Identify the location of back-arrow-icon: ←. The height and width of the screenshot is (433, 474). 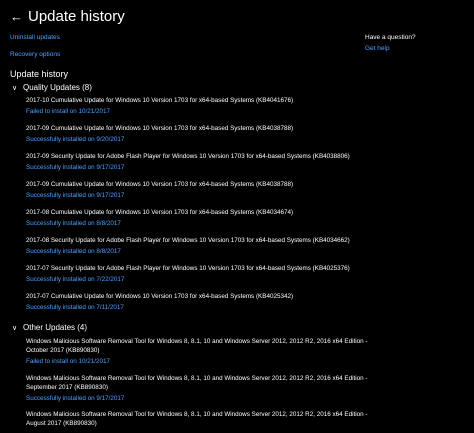
(16, 16).